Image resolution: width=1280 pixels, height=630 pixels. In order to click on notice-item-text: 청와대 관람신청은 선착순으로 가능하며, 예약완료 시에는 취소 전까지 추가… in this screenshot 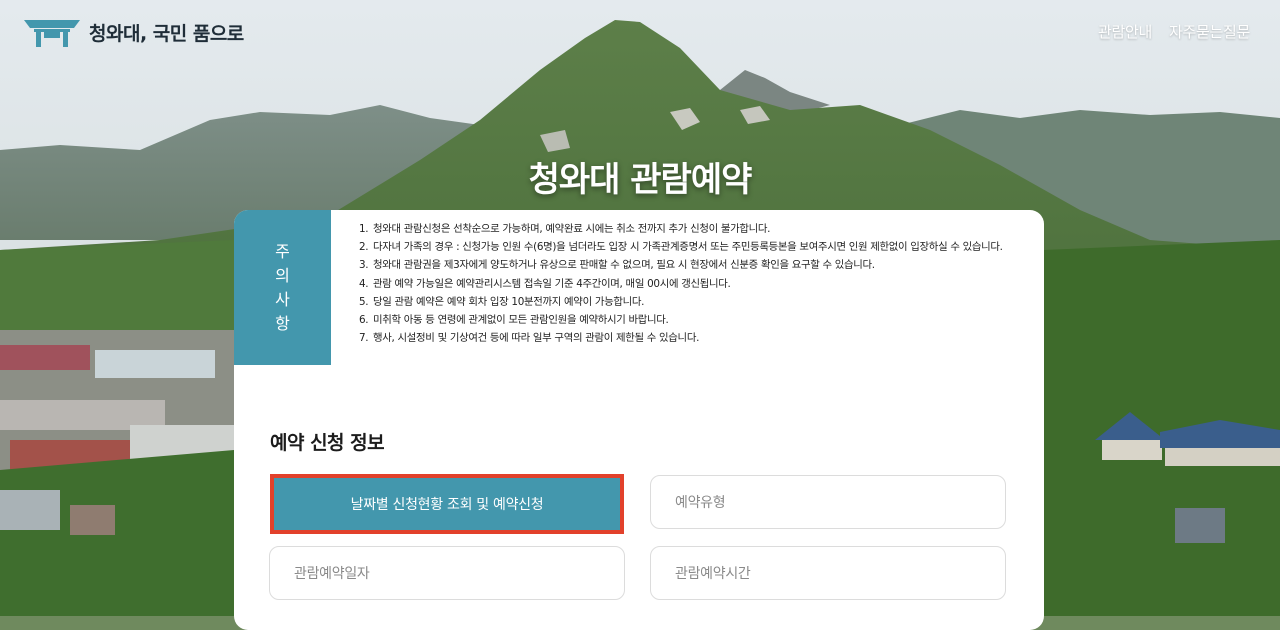, I will do `click(572, 229)`.